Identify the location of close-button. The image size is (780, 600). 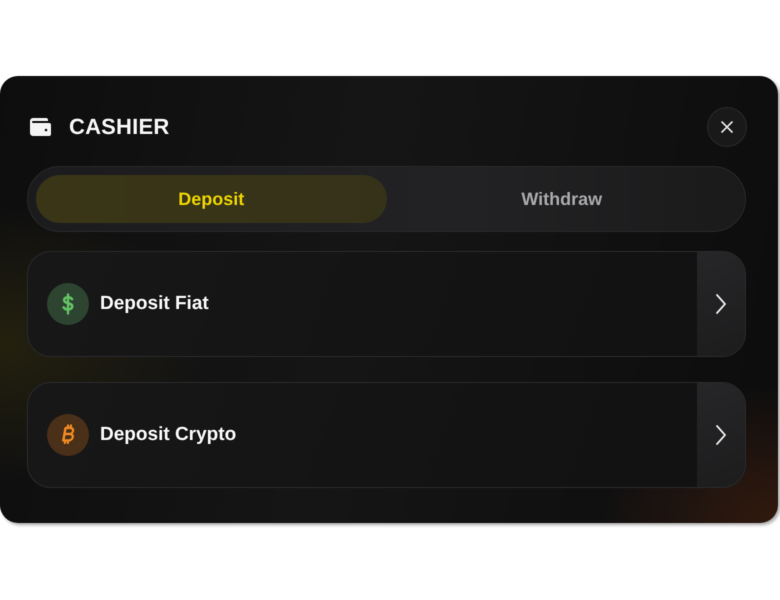
(727, 127).